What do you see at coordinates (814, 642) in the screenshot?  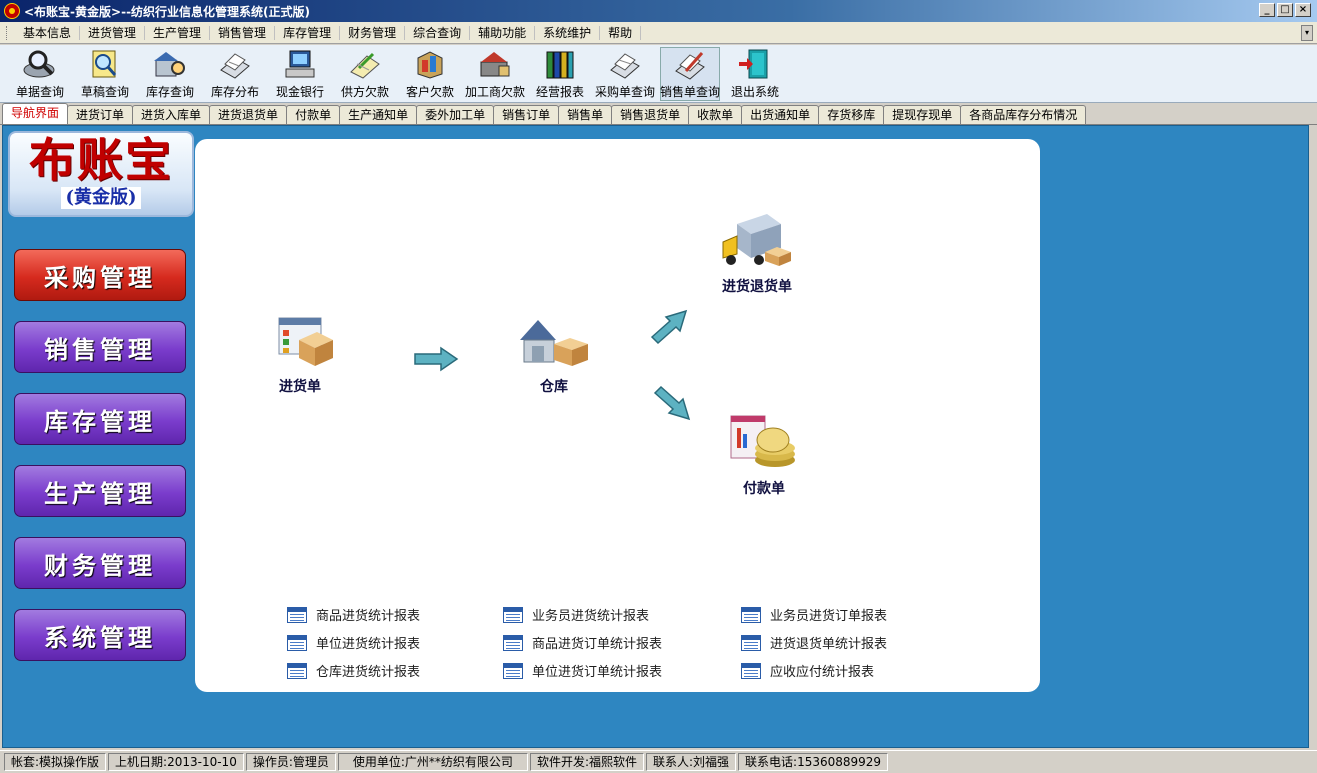 I see `report-link: 进货退货单统计报表` at bounding box center [814, 642].